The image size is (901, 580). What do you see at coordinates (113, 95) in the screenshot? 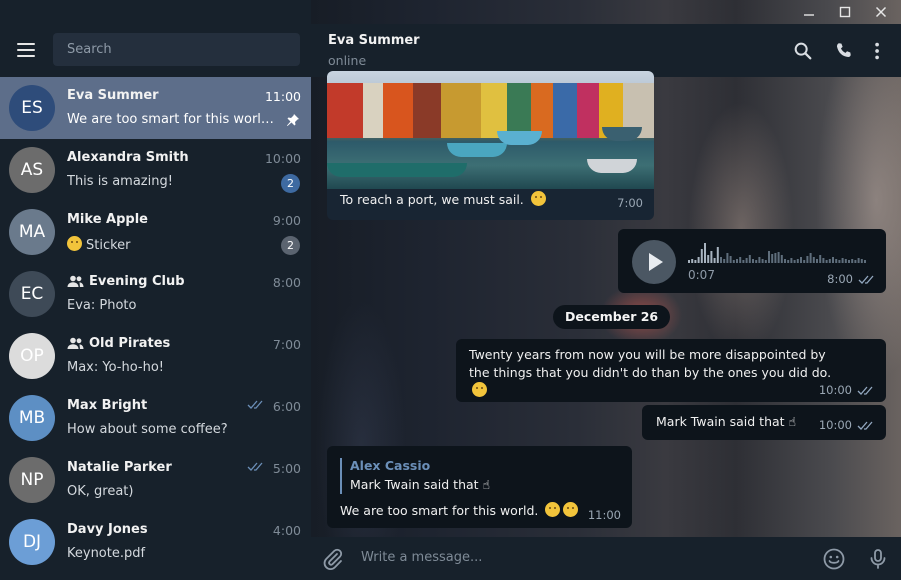
I see `chat-name: Eva Summer` at bounding box center [113, 95].